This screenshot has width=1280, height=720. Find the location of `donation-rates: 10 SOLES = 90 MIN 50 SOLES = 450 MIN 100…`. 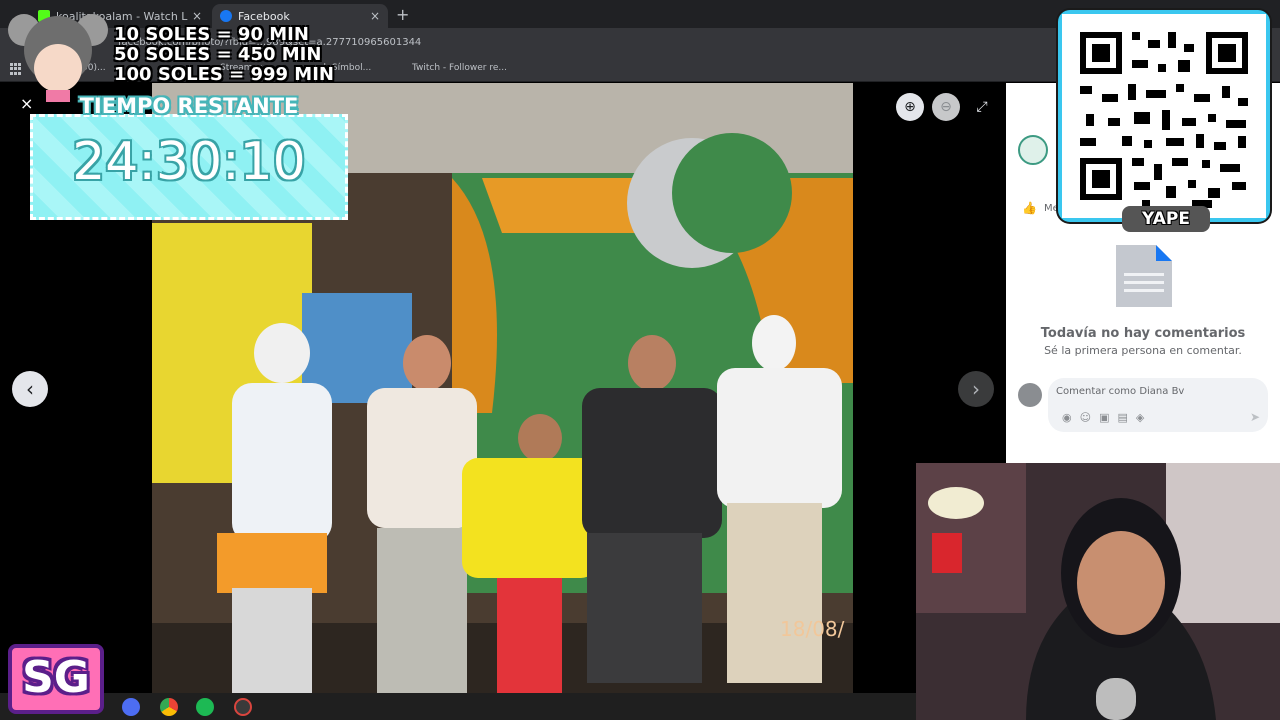

donation-rates: 10 SOLES = 90 MIN 50 SOLES = 450 MIN 100… is located at coordinates (234, 55).